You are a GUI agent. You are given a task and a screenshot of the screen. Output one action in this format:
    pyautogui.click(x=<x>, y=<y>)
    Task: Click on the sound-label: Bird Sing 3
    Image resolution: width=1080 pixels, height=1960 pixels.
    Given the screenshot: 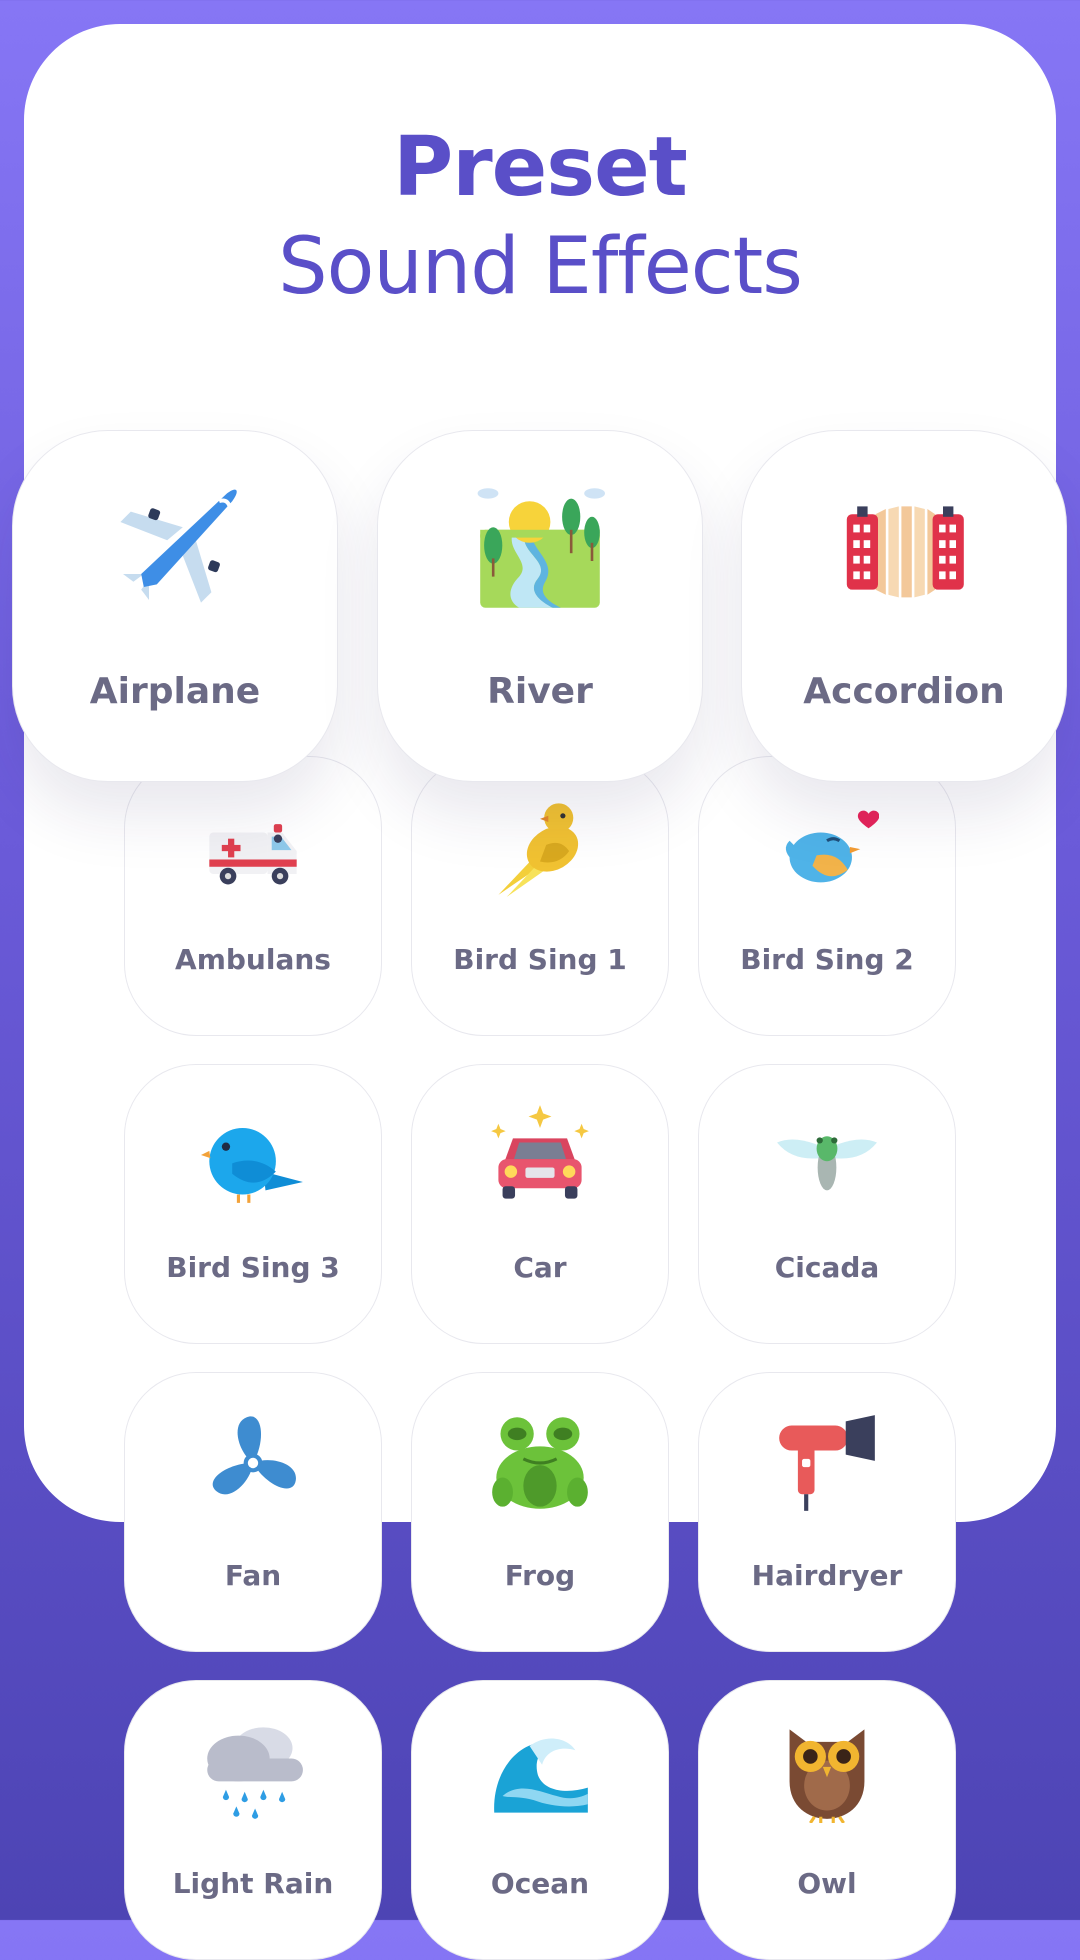 What is the action you would take?
    pyautogui.click(x=253, y=1267)
    